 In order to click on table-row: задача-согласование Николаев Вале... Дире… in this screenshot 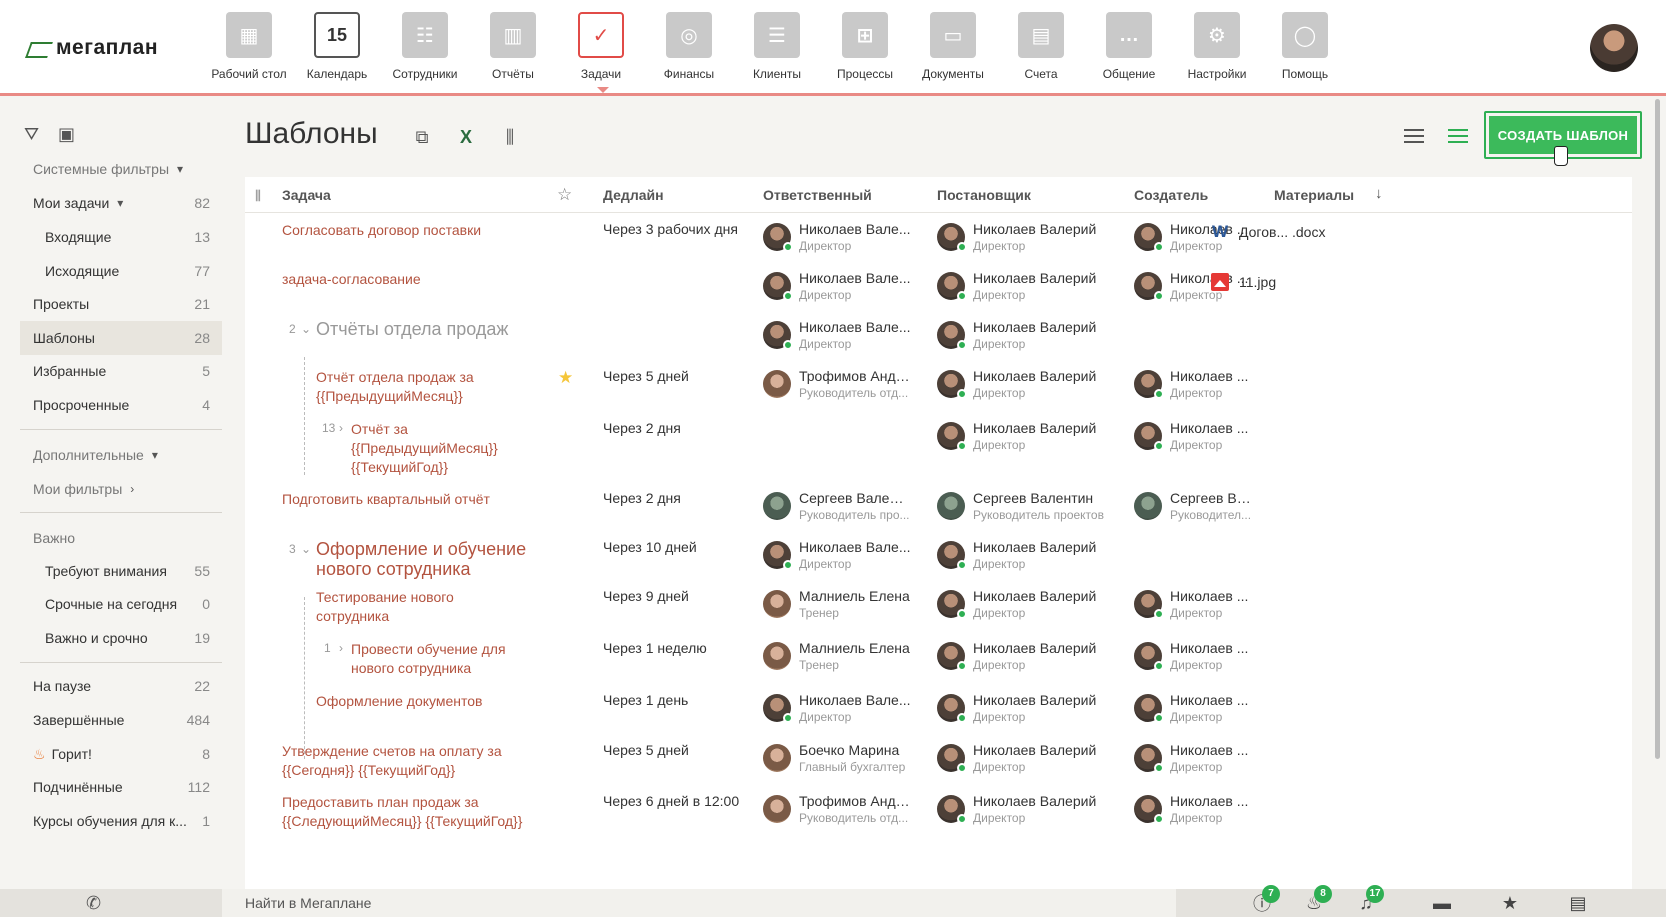, I will do `click(938, 295)`.